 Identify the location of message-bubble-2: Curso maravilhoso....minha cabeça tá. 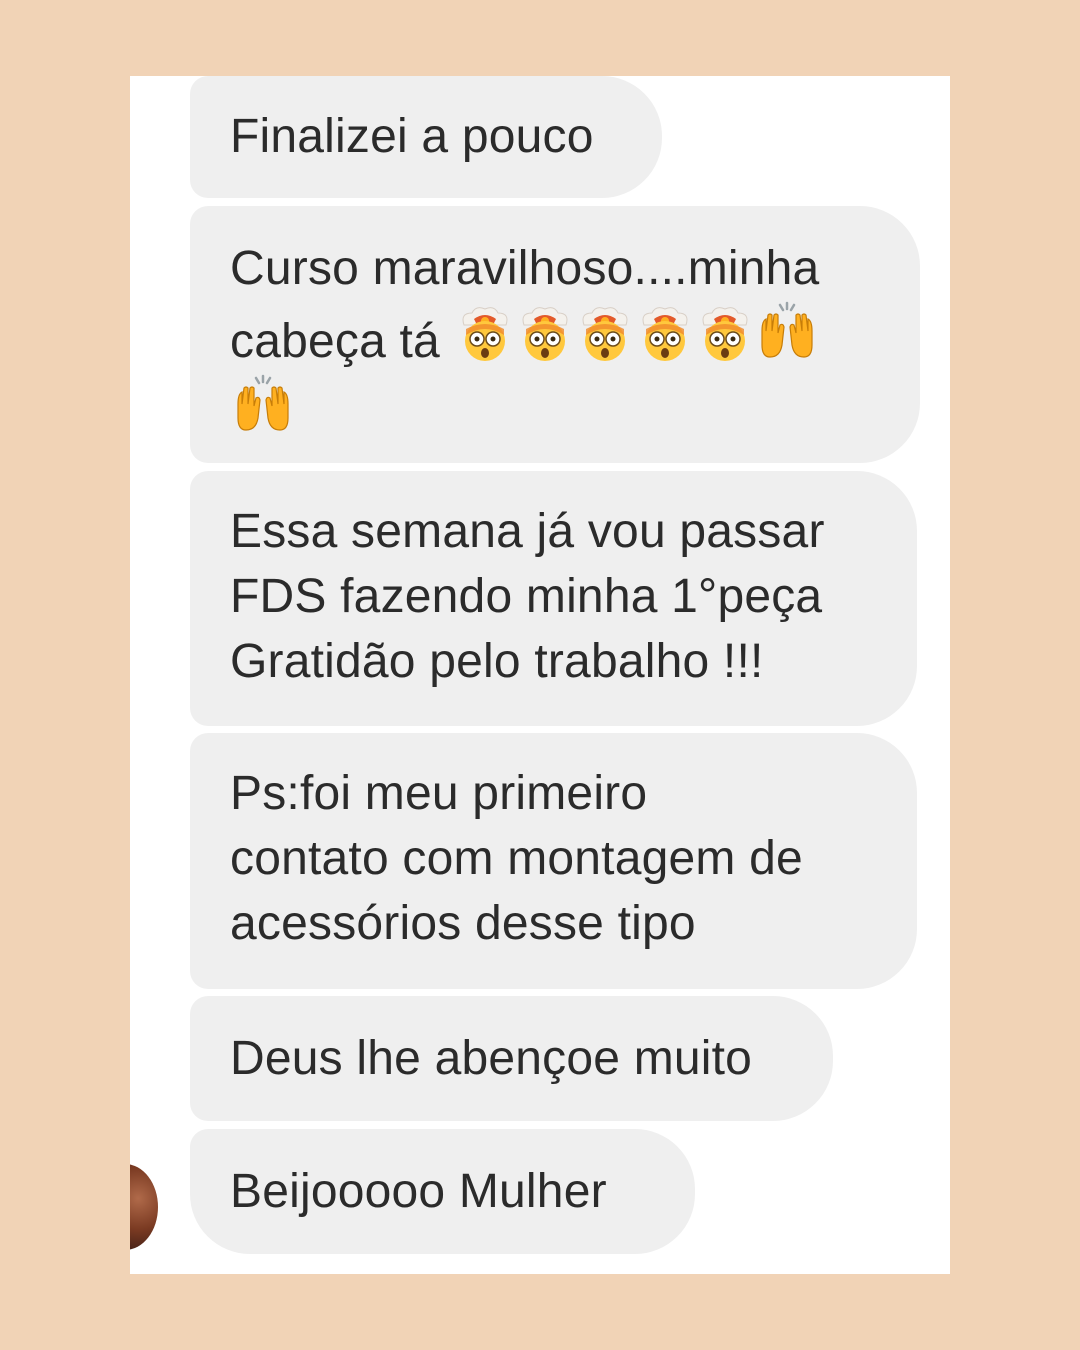
(555, 334).